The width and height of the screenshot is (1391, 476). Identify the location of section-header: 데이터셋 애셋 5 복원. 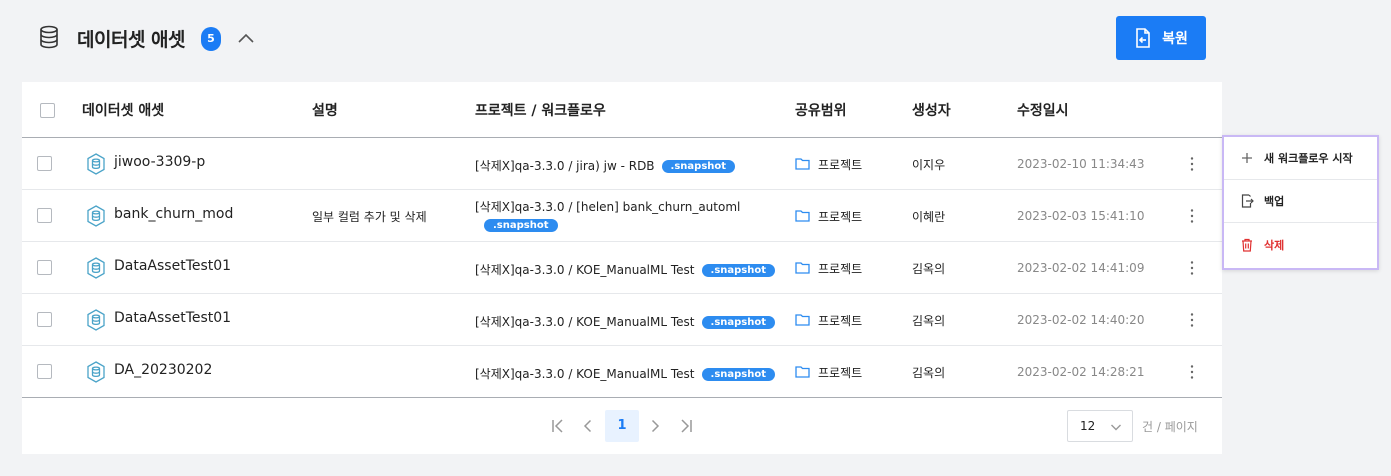
(622, 39).